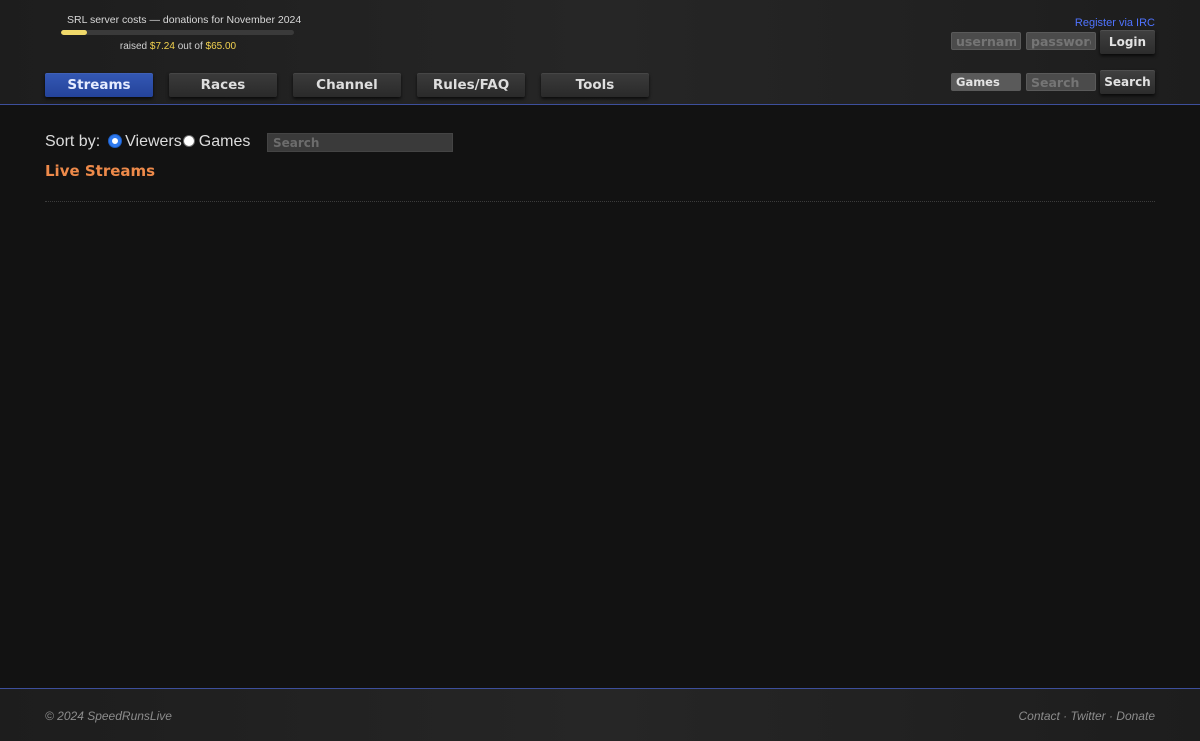 The height and width of the screenshot is (741, 1200). Describe the element at coordinates (162, 46) in the screenshot. I see `donation-raised-amount: $7.24` at that location.